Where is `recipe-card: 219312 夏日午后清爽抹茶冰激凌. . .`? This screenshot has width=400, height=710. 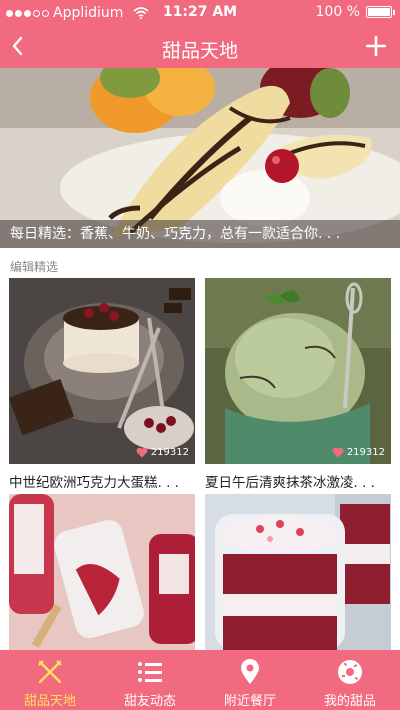
recipe-card: 219312 夏日午后清爽抹茶冰激凌. . . is located at coordinates (298, 384).